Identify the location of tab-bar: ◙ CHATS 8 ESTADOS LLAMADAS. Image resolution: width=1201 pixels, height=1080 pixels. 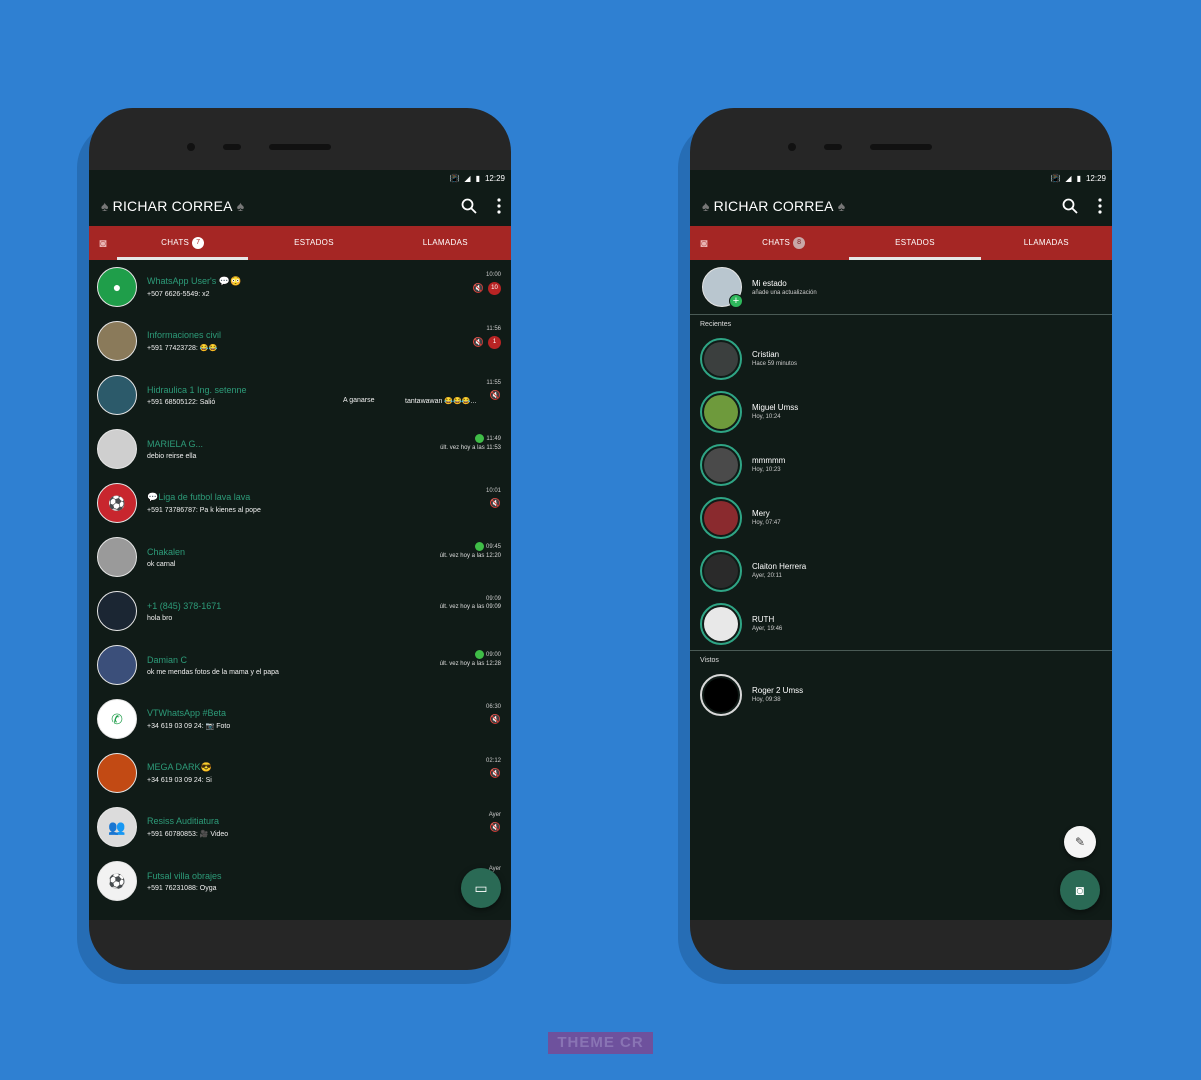
(901, 243).